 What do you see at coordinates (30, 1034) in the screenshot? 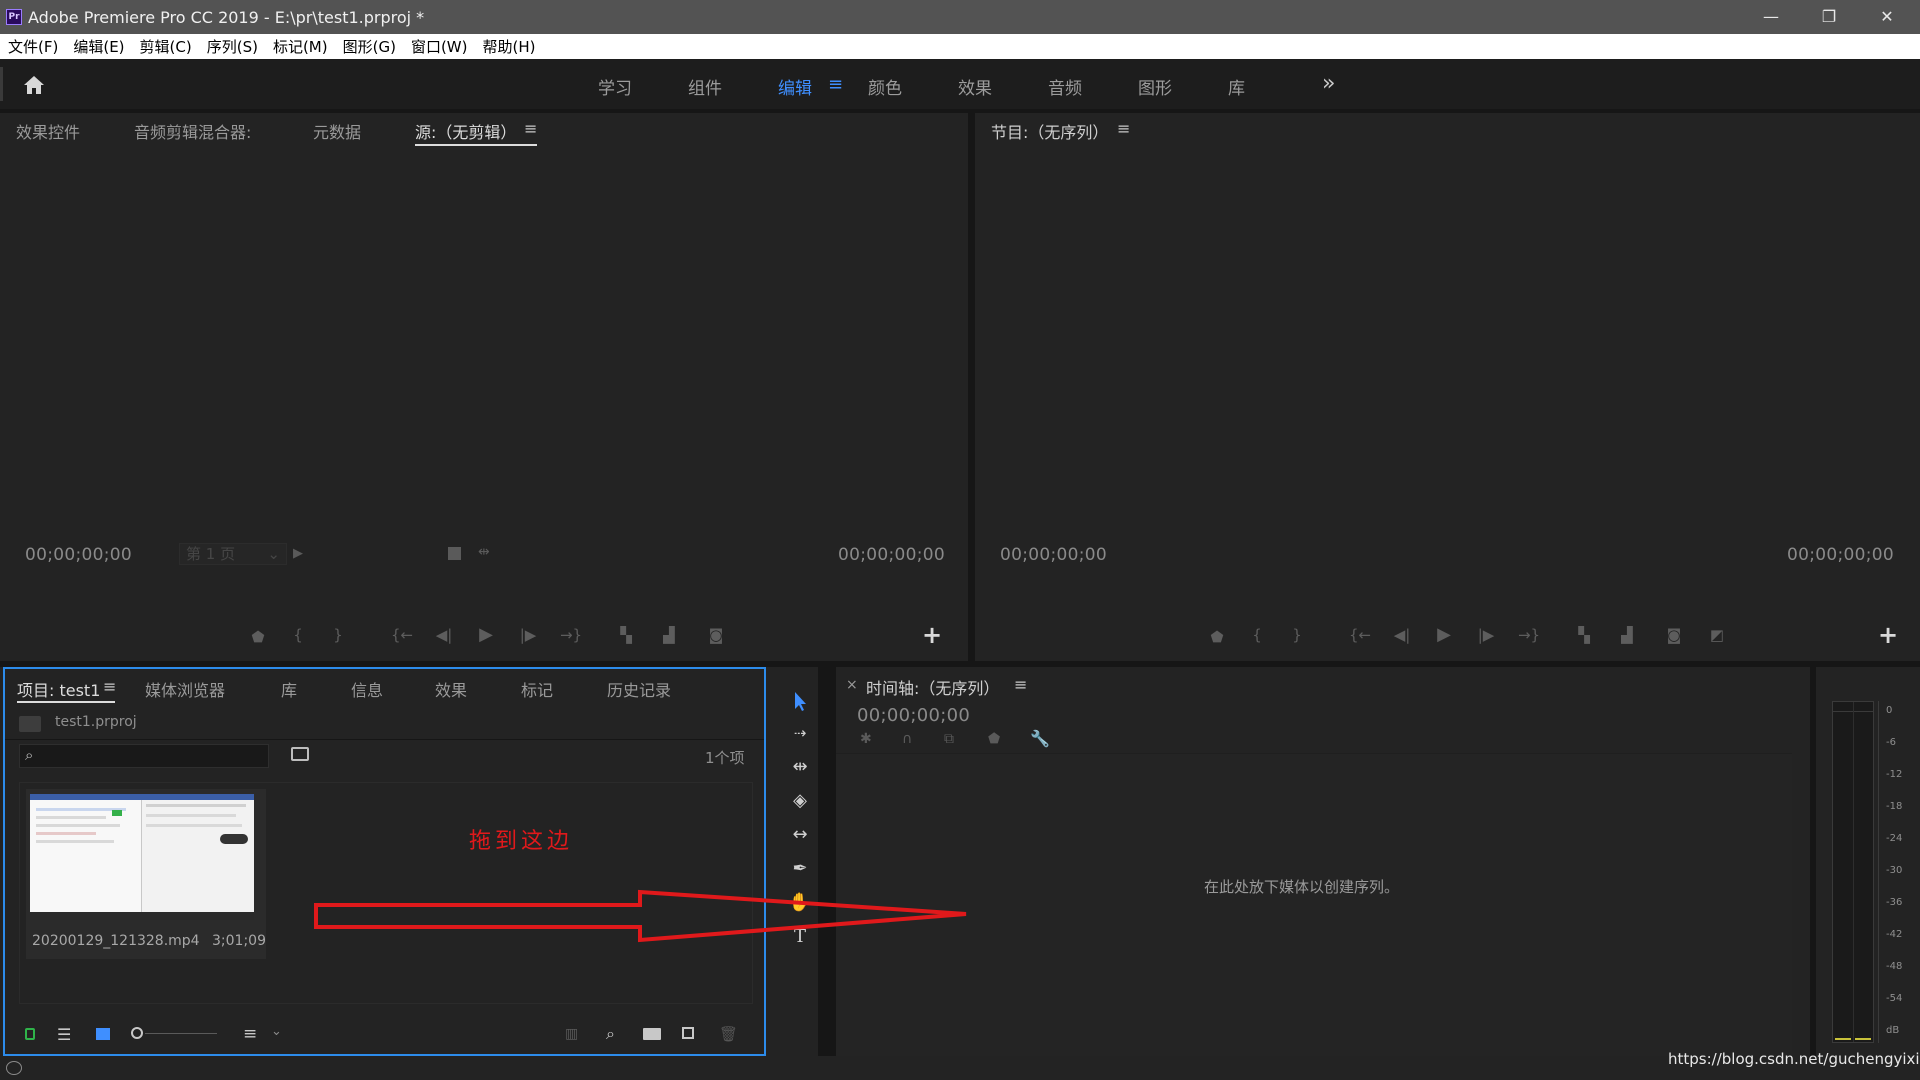
I see `lock-icon` at bounding box center [30, 1034].